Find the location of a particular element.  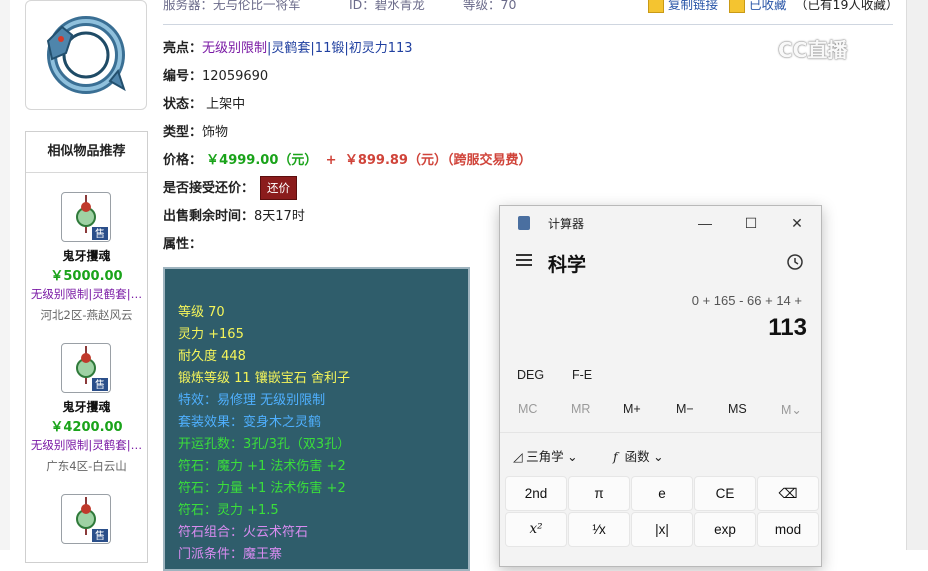

haggle-row: 是否接受还价： 还价 is located at coordinates (230, 188).